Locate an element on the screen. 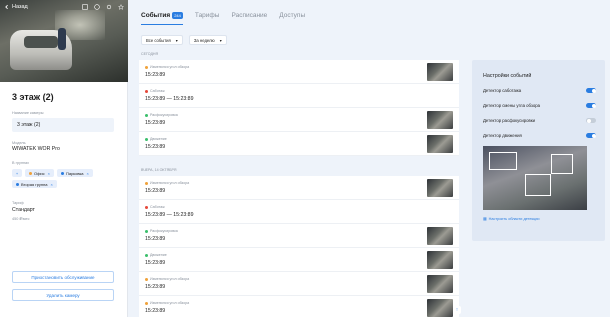 The height and width of the screenshot is (317, 610). setting-motion: Детектор движения is located at coordinates (539, 135).